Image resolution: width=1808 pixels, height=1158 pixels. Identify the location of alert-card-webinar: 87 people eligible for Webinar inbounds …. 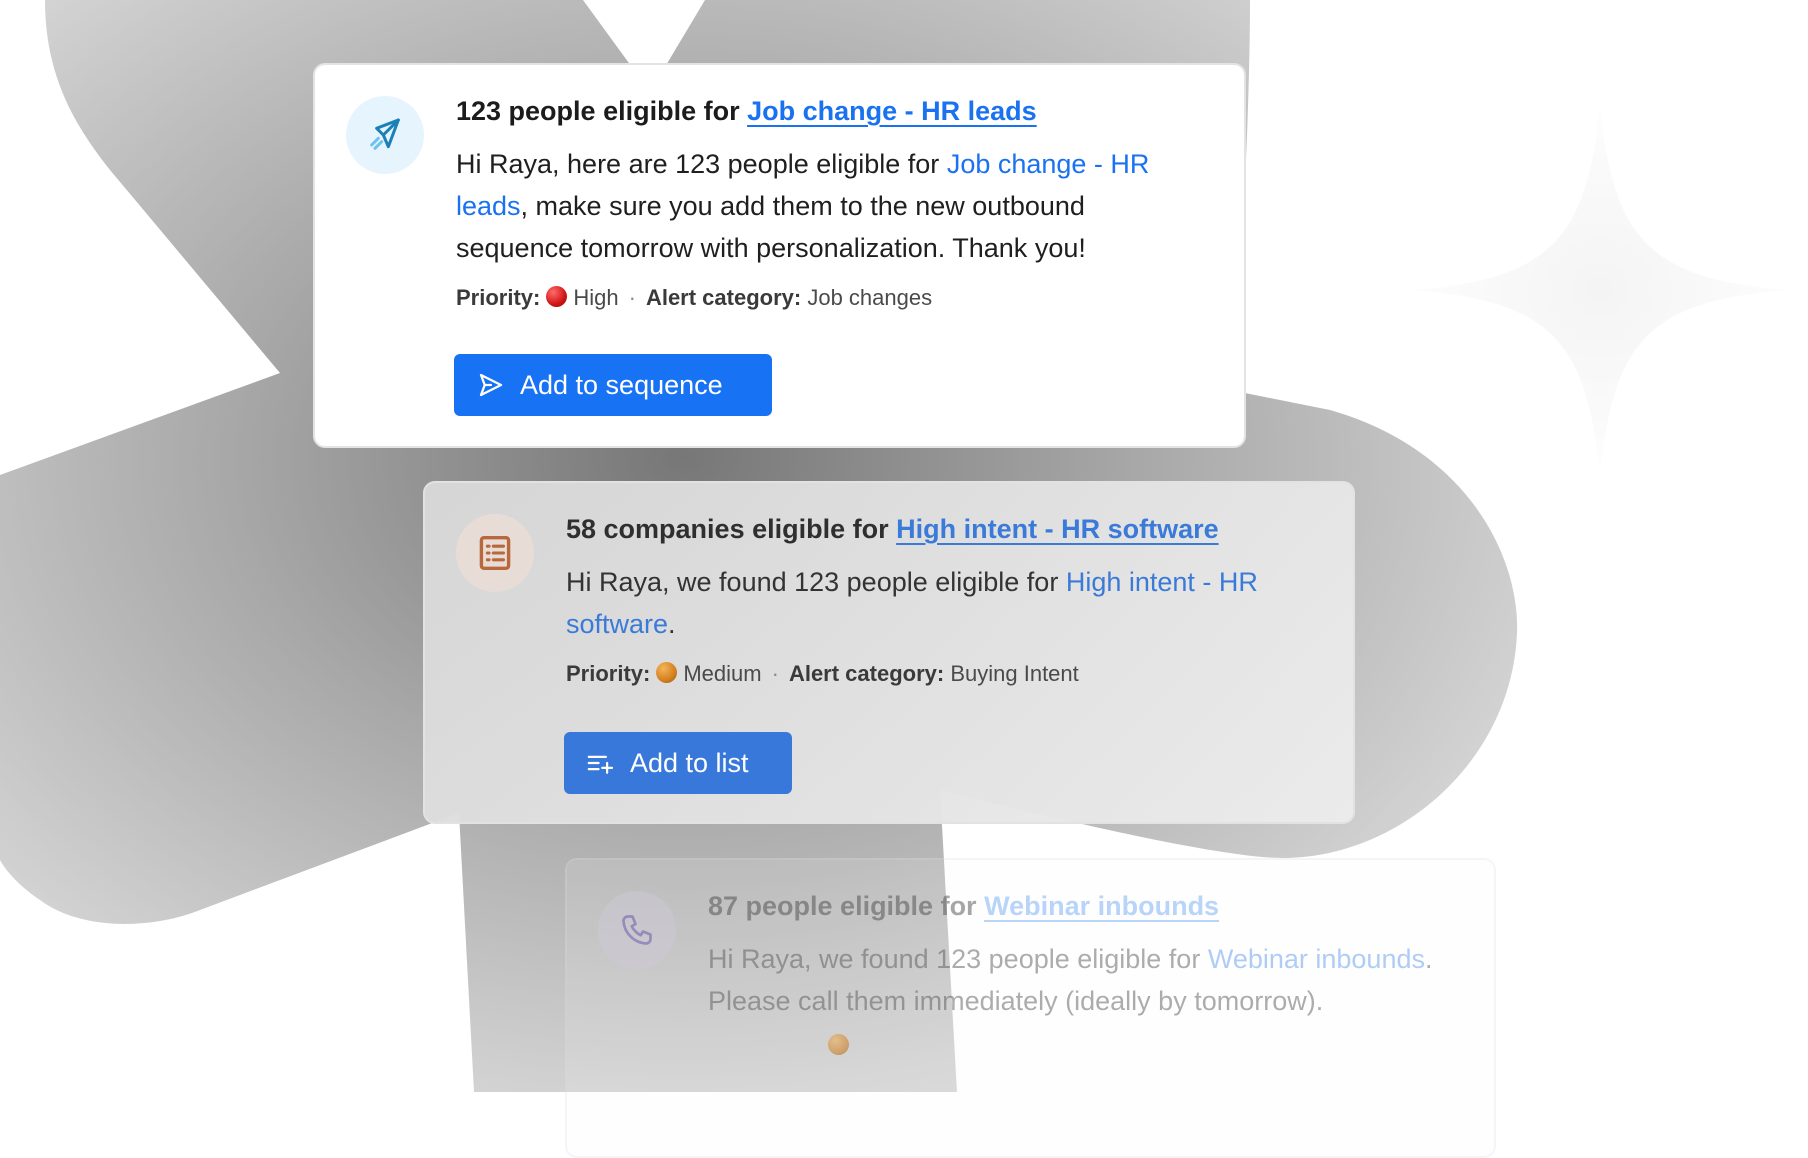
(1030, 1008).